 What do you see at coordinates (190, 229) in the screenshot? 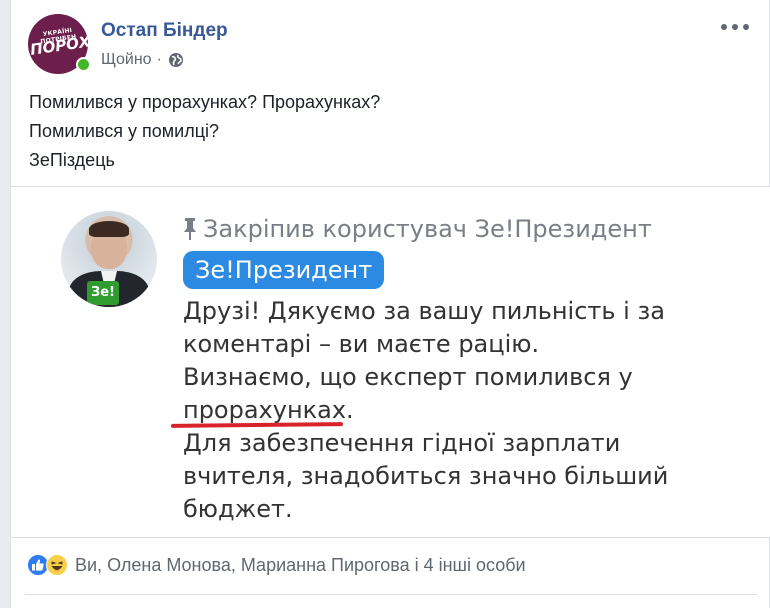
I see `pin-icon` at bounding box center [190, 229].